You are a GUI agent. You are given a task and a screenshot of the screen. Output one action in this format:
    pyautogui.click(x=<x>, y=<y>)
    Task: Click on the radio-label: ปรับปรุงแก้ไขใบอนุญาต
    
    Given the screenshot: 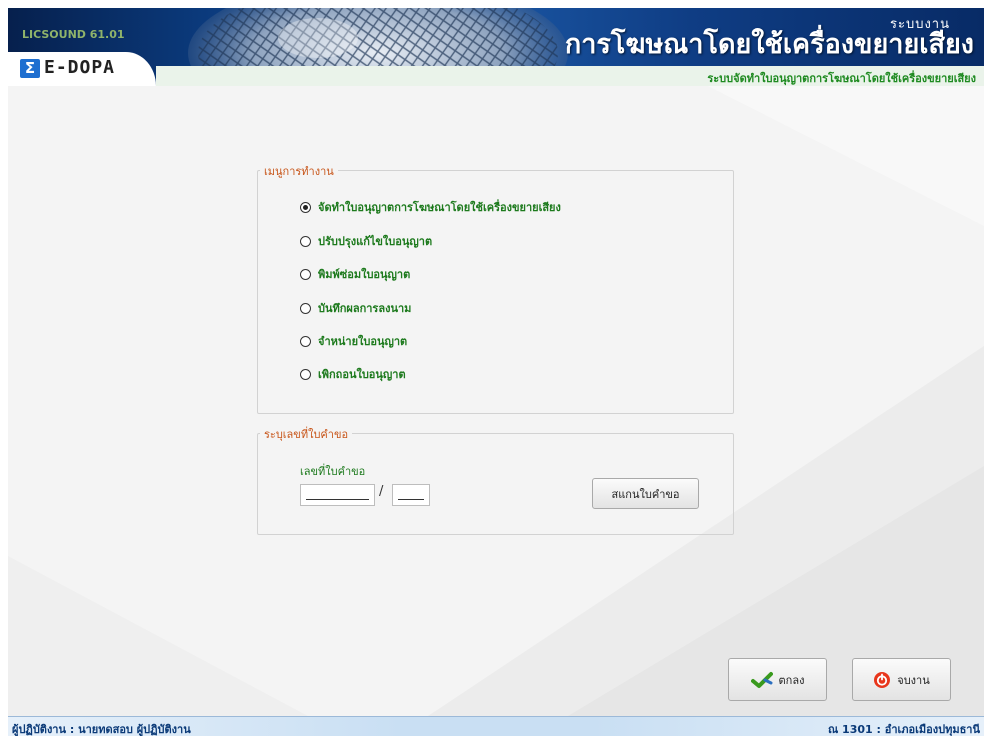 What is the action you would take?
    pyautogui.click(x=375, y=241)
    